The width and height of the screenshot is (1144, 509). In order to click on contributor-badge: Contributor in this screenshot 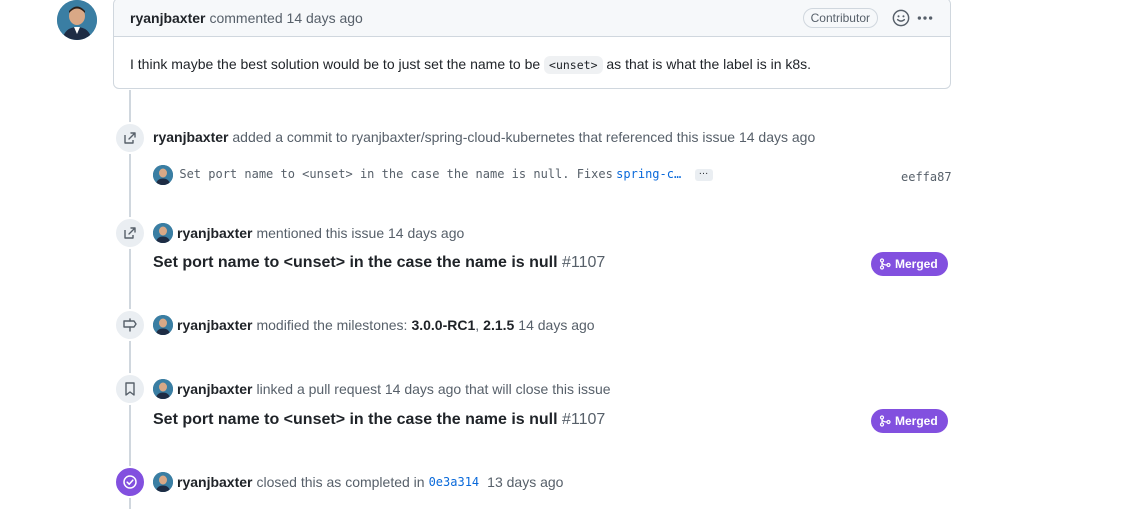, I will do `click(840, 18)`.